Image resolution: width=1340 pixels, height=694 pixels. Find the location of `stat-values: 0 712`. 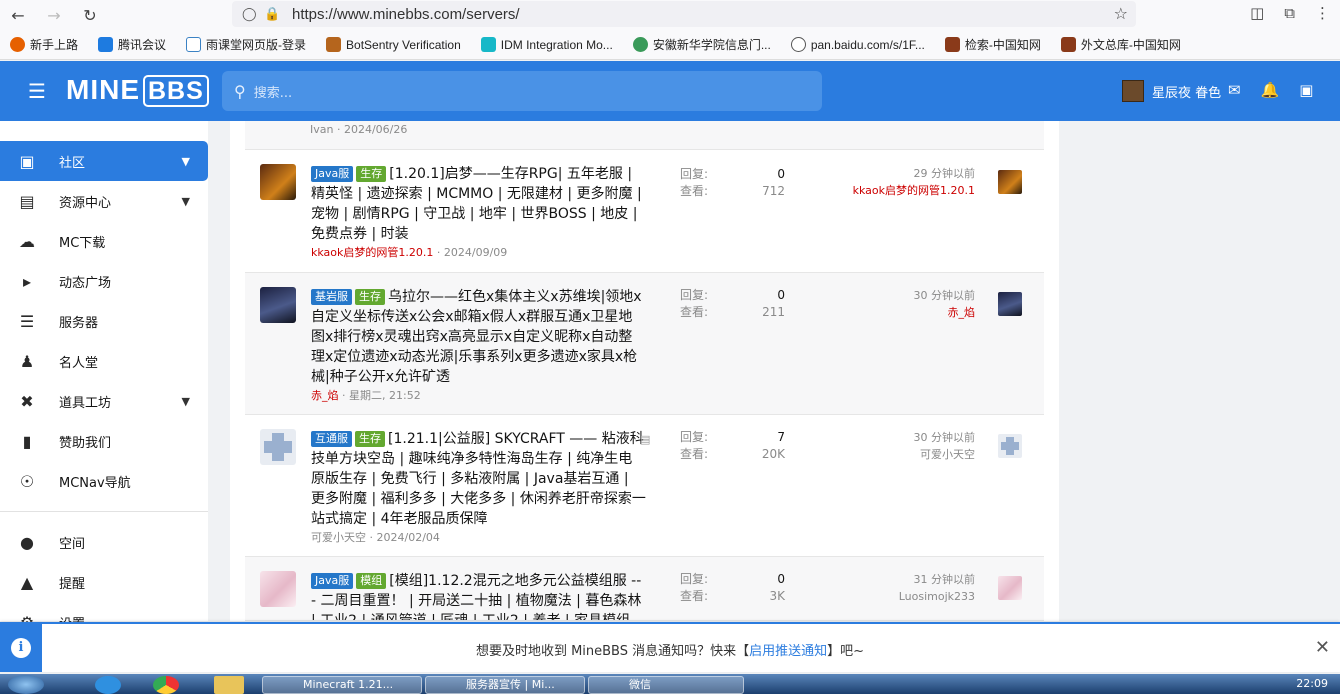

stat-values: 0 712 is located at coordinates (773, 182).